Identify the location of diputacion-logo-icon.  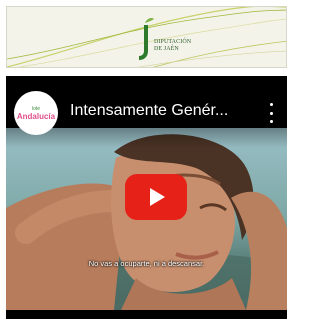
(146, 39).